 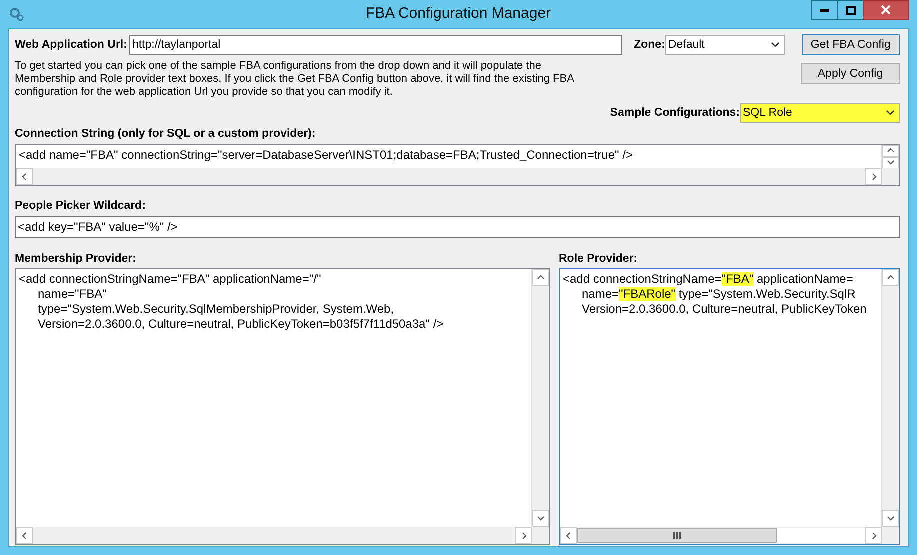 I want to click on zone-dropdown: Default, so click(x=725, y=44).